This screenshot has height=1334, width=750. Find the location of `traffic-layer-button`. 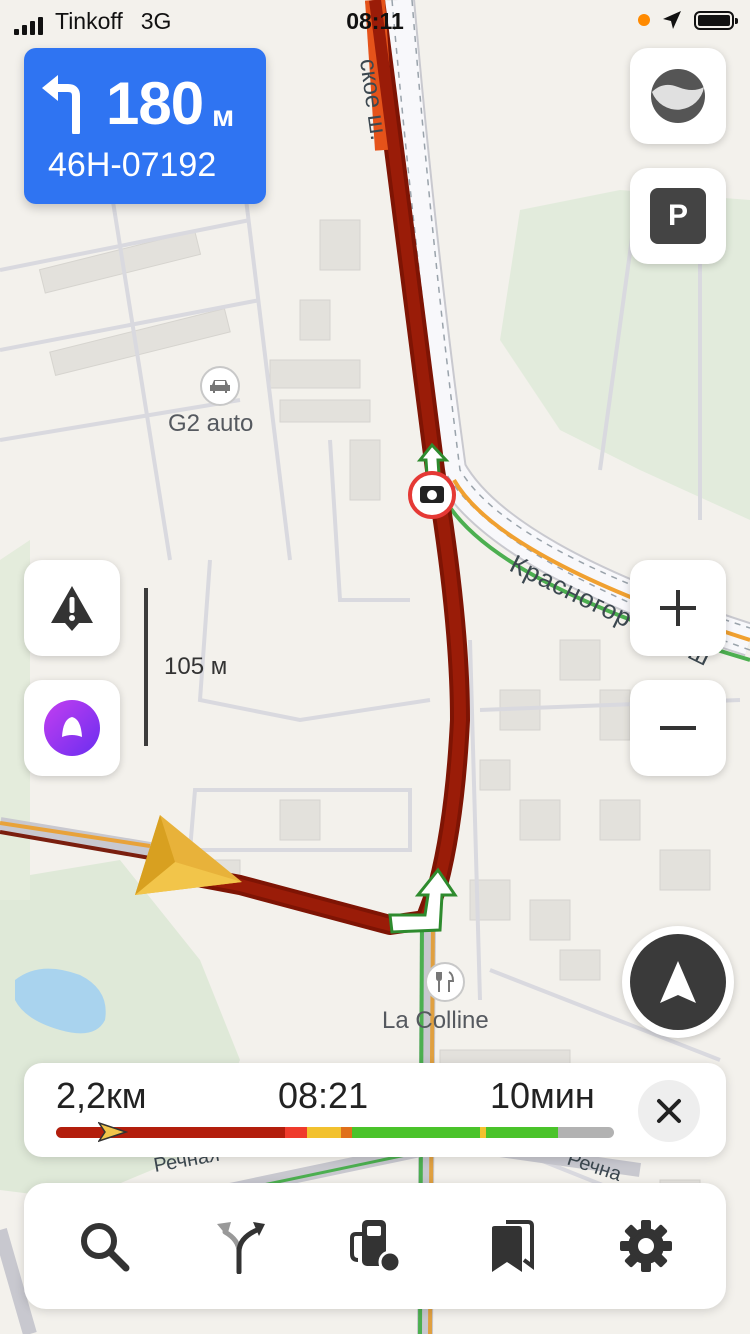

traffic-layer-button is located at coordinates (678, 96).